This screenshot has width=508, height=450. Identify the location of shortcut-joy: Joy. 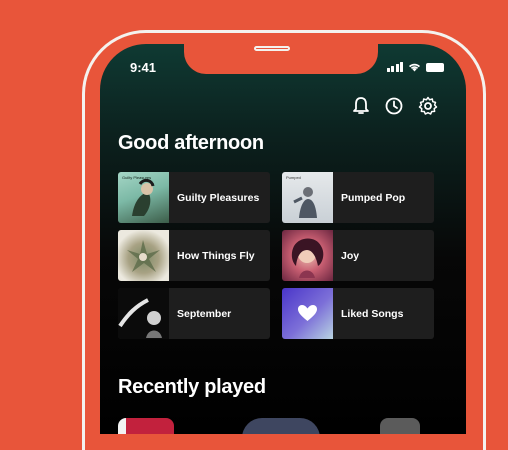
(358, 255).